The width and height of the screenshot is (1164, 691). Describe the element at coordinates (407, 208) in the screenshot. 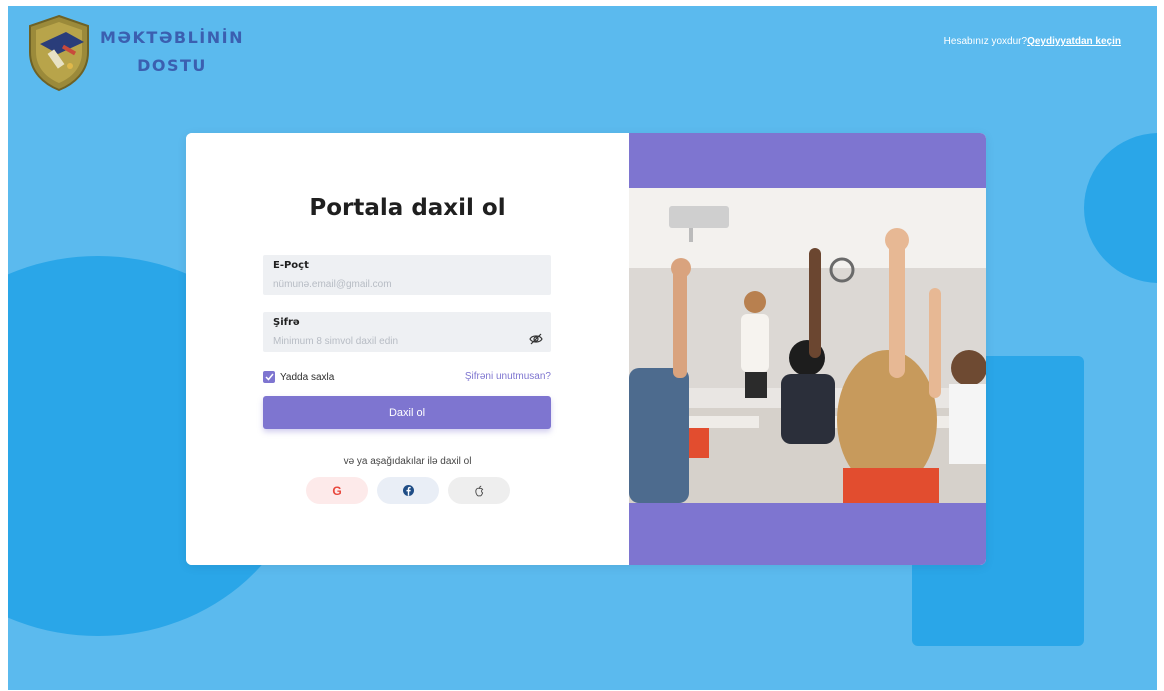

I see `page-title: Portala daxil ol` at that location.